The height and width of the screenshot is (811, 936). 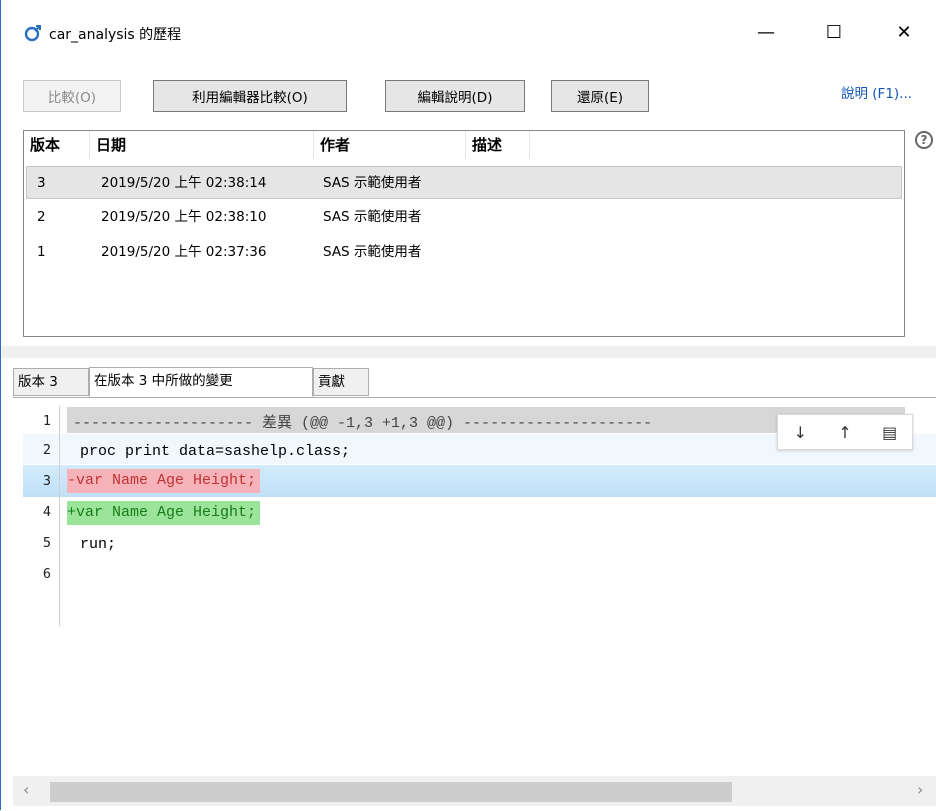 What do you see at coordinates (184, 183) in the screenshot?
I see `cell-date: 2019/5/20 上午 02:38:14` at bounding box center [184, 183].